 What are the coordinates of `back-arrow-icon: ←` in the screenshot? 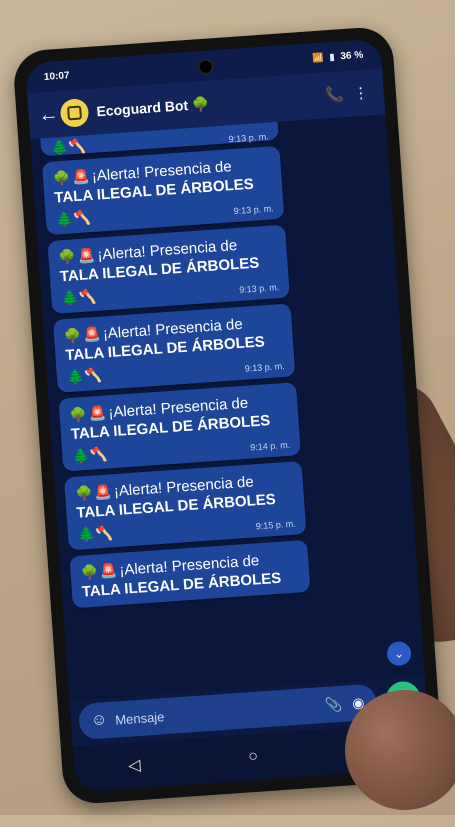 It's located at (50, 114).